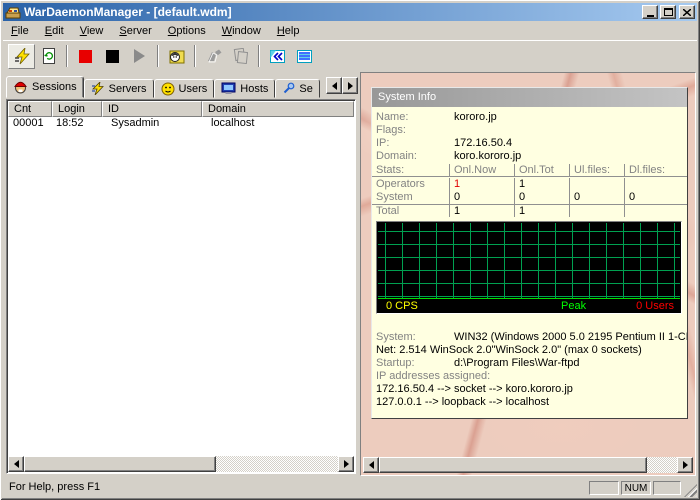 The image size is (700, 500). I want to click on monitor-icon, so click(228, 88).